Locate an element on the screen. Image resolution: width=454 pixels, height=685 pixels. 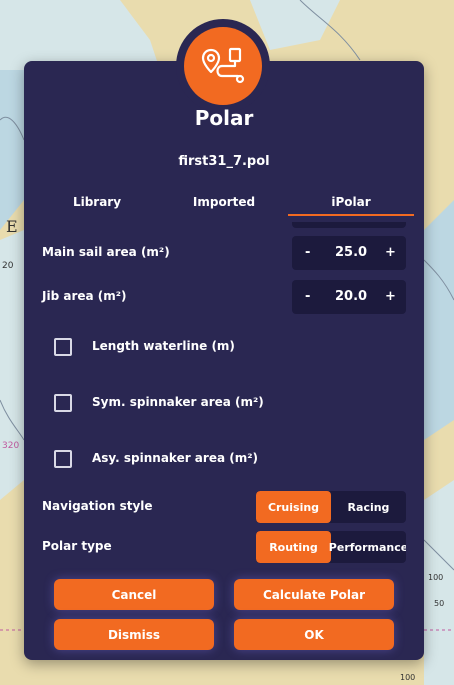
main-sail-minus-button: - is located at coordinates (307, 252).